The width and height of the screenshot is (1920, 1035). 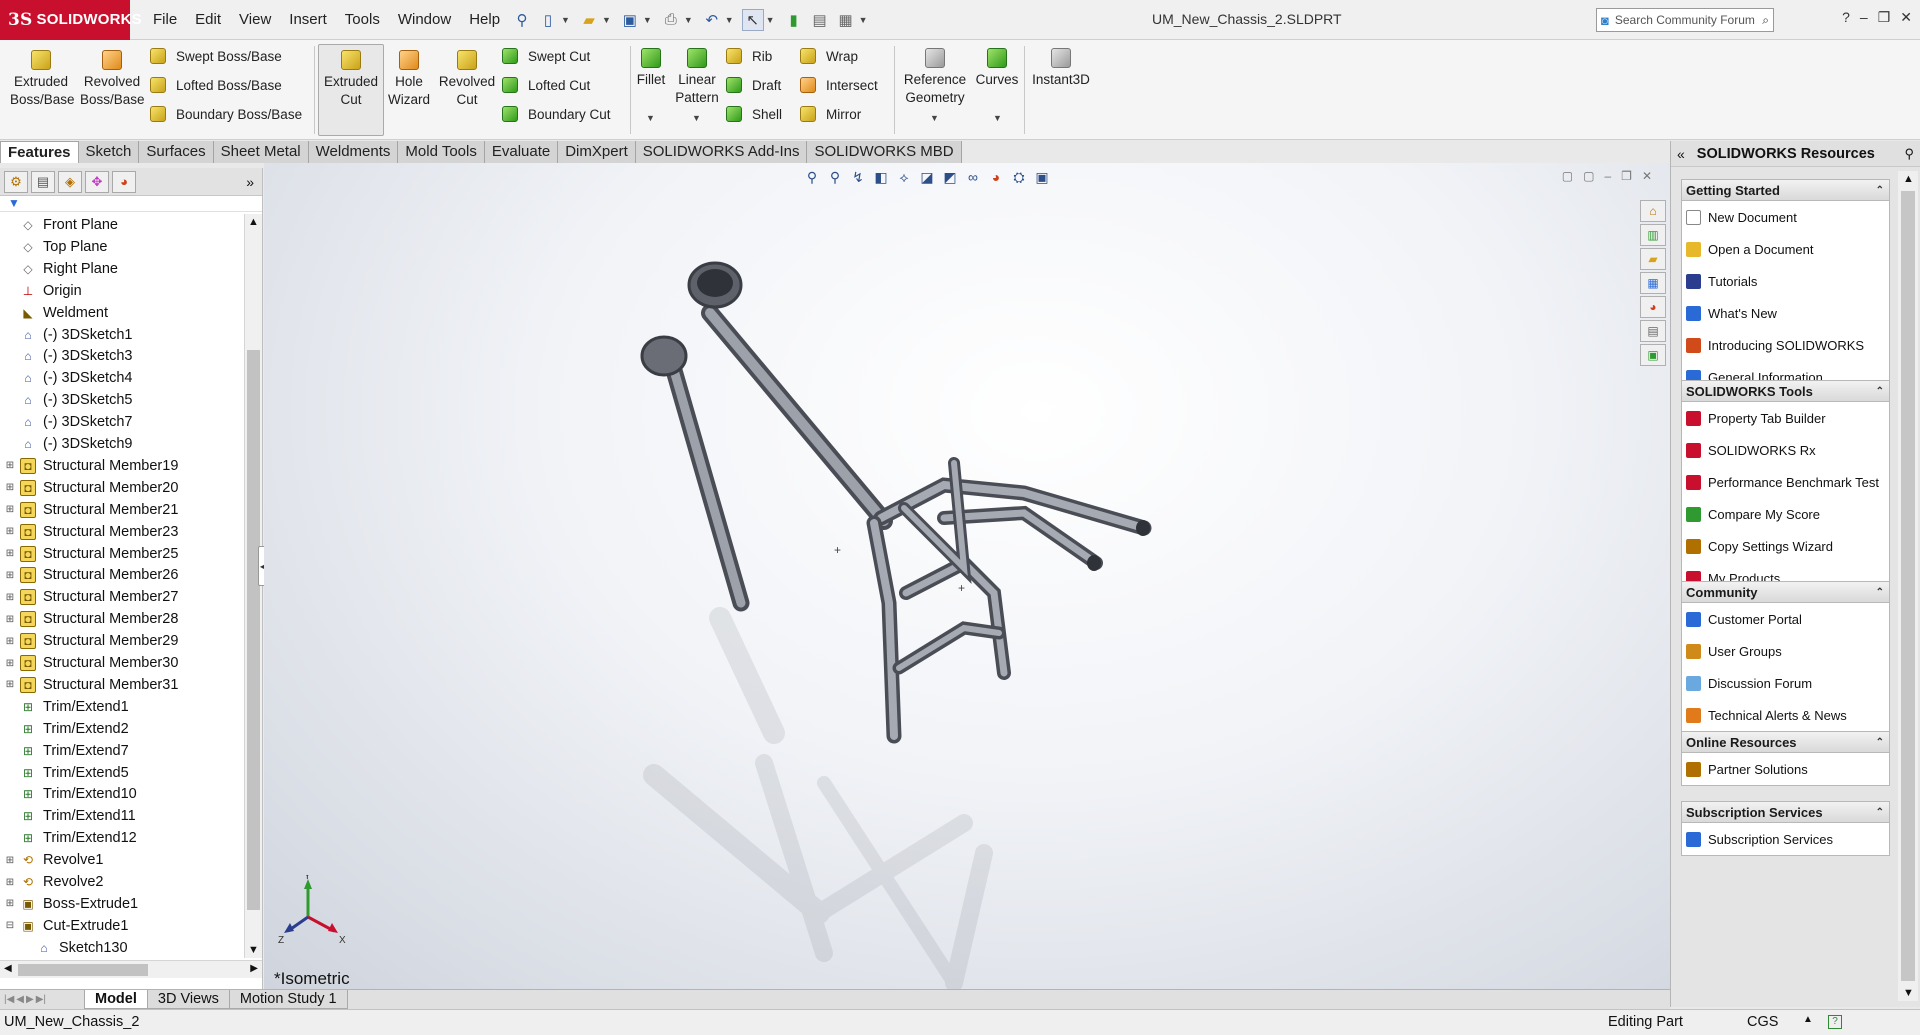 What do you see at coordinates (43, 181) in the screenshot?
I see `property-manager-tab-icon: ▤` at bounding box center [43, 181].